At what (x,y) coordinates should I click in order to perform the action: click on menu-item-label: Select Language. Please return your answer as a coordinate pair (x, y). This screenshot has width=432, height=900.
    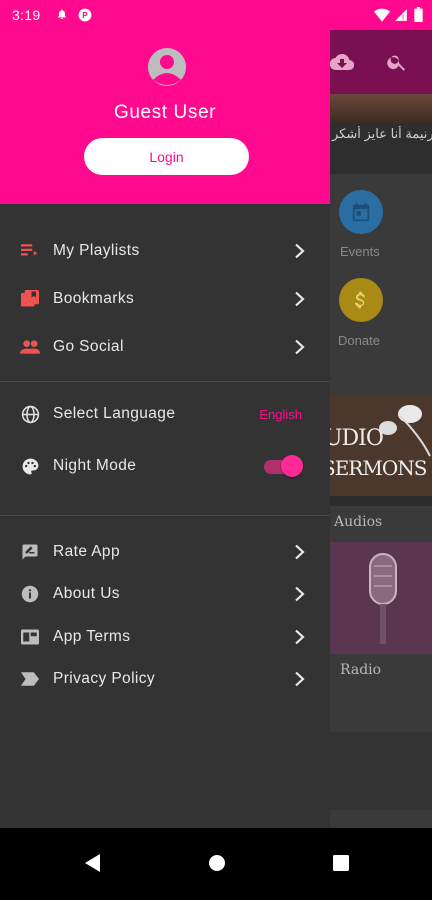
    Looking at the image, I should click on (114, 413).